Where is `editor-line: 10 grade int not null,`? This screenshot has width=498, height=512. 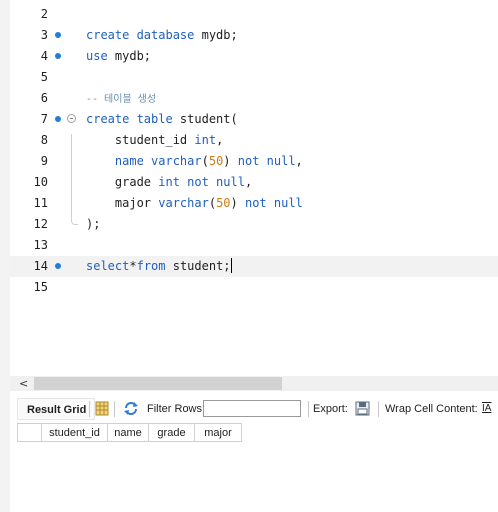
editor-line: 10 grade int not null, is located at coordinates (254, 182).